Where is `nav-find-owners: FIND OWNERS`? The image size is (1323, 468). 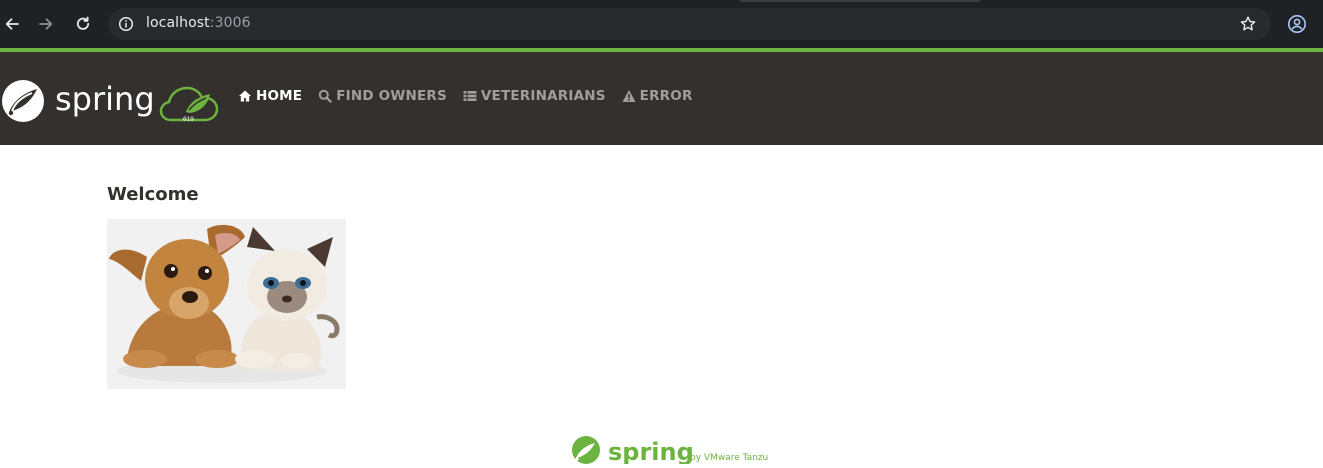
nav-find-owners: FIND OWNERS is located at coordinates (382, 96).